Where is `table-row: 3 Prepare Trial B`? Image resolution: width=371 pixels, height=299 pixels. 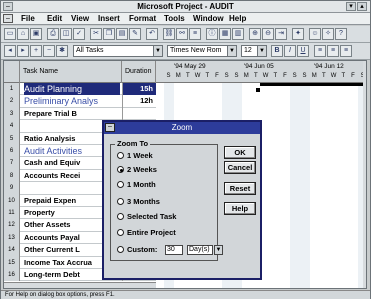
table-row: 3 Prepare Trial B is located at coordinates (80, 114).